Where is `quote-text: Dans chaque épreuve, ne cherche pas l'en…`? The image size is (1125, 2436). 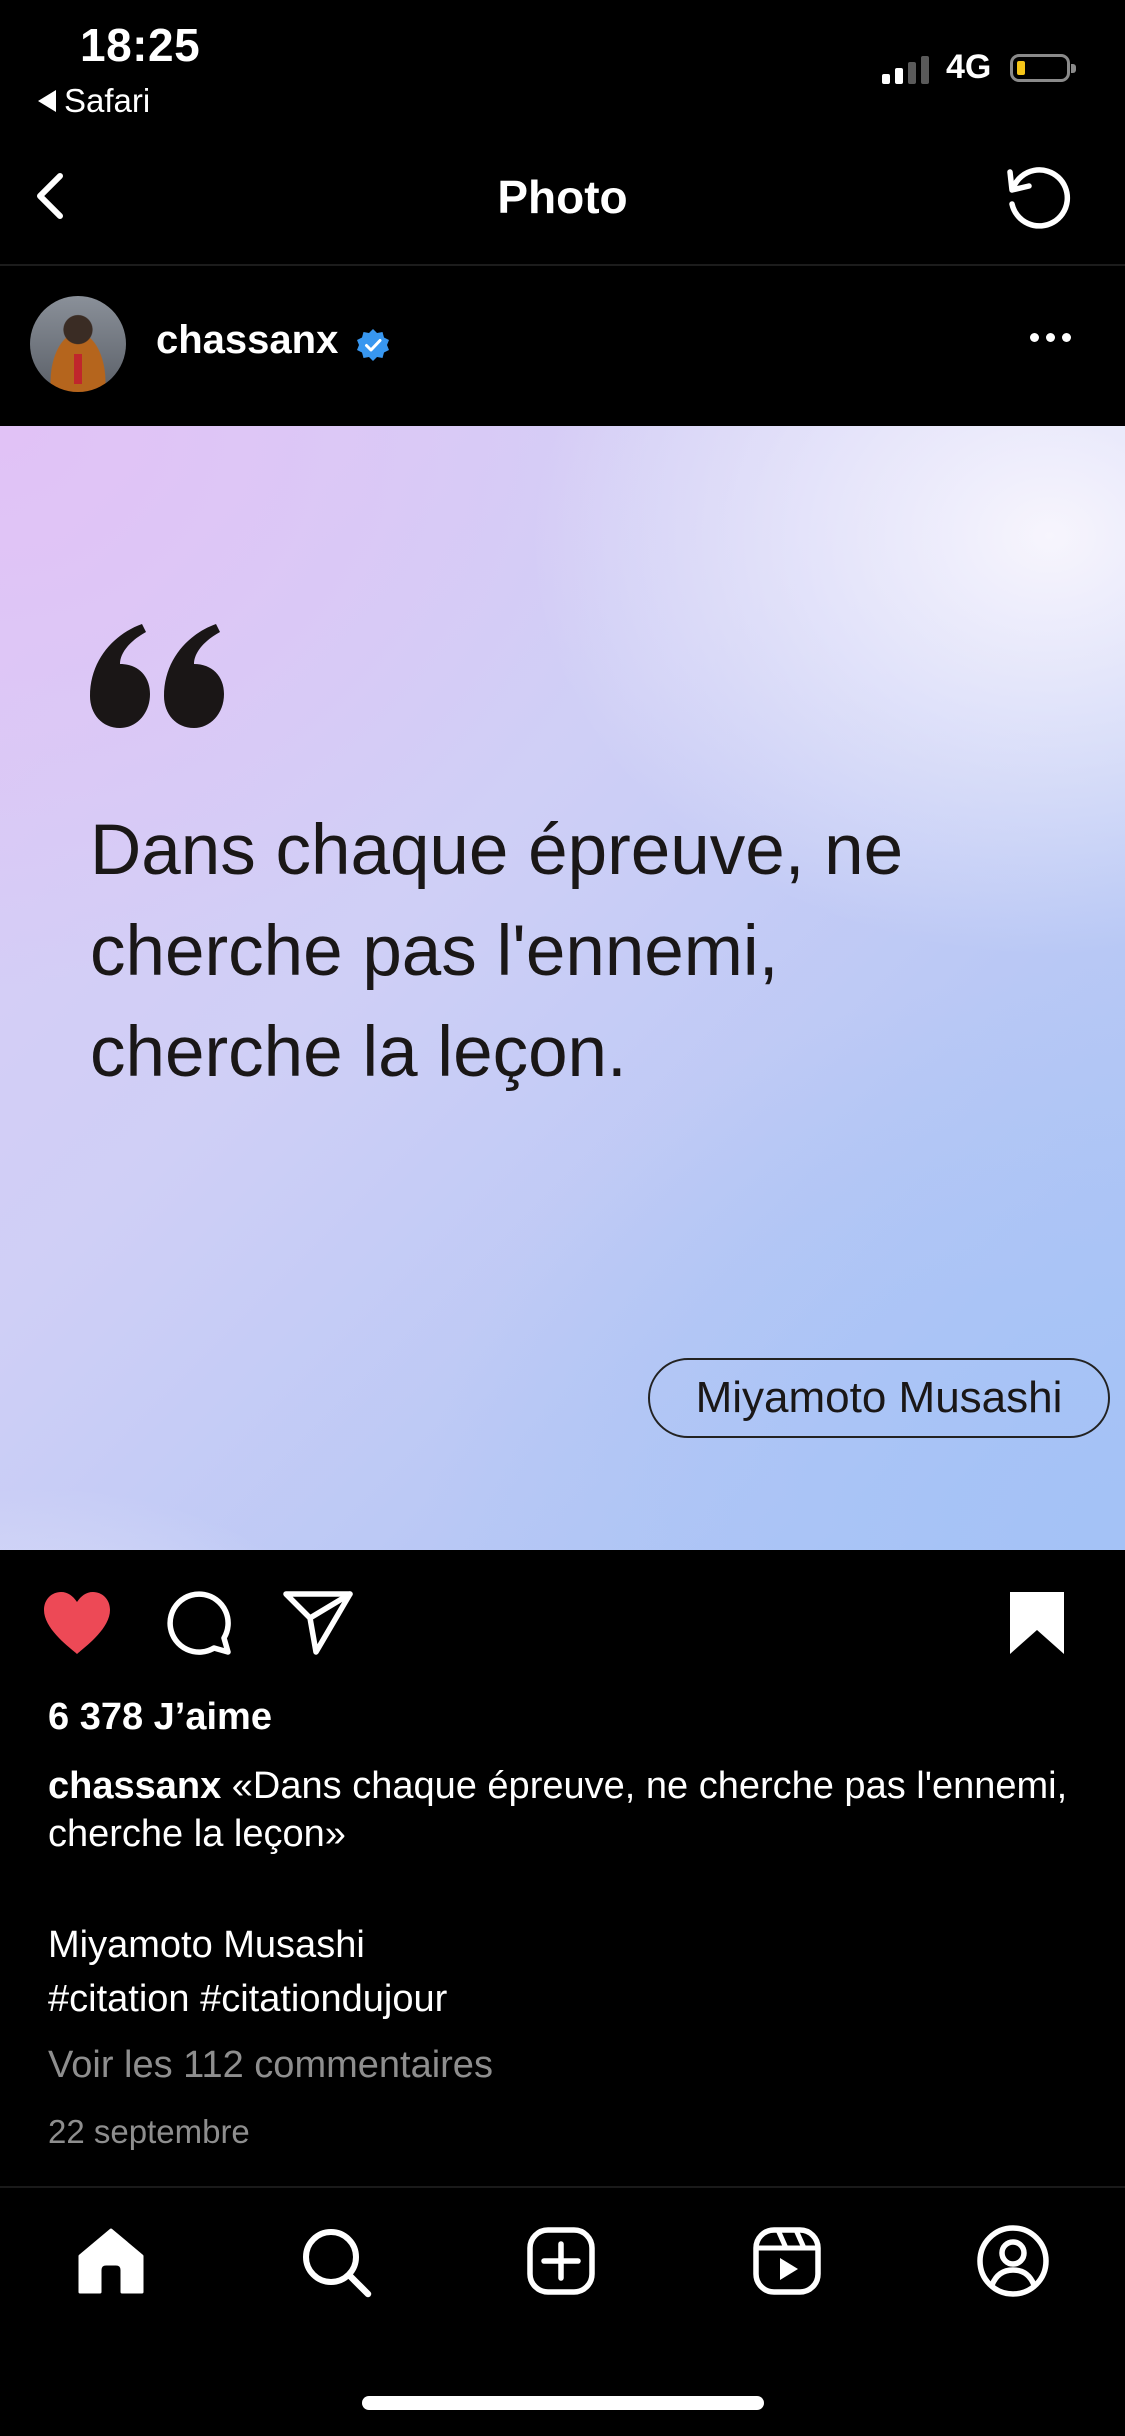
quote-text: Dans chaque épreuve, ne cherche pas l'en… is located at coordinates (497, 951).